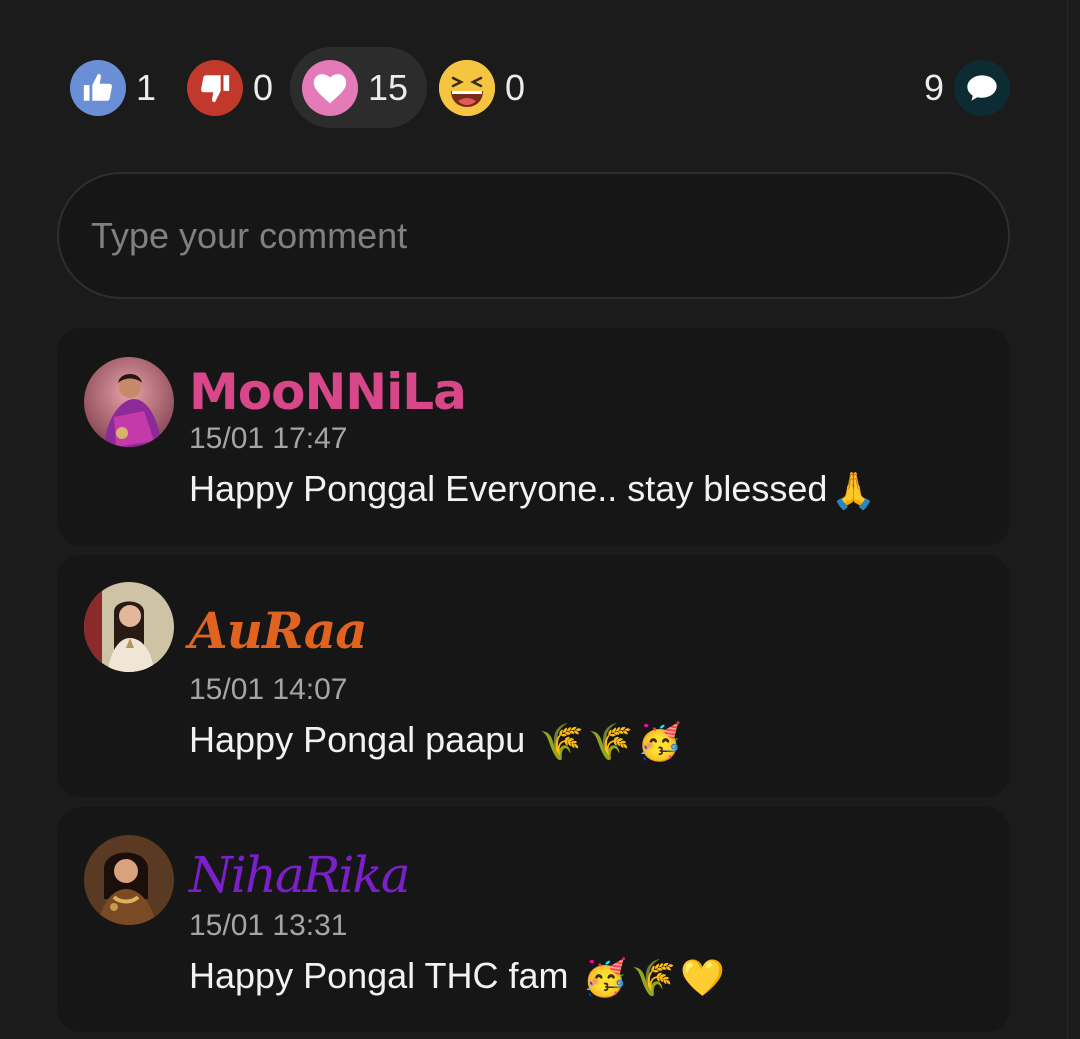 This screenshot has width=1080, height=1039. Describe the element at coordinates (146, 87) in the screenshot. I see `like-count: 1` at that location.